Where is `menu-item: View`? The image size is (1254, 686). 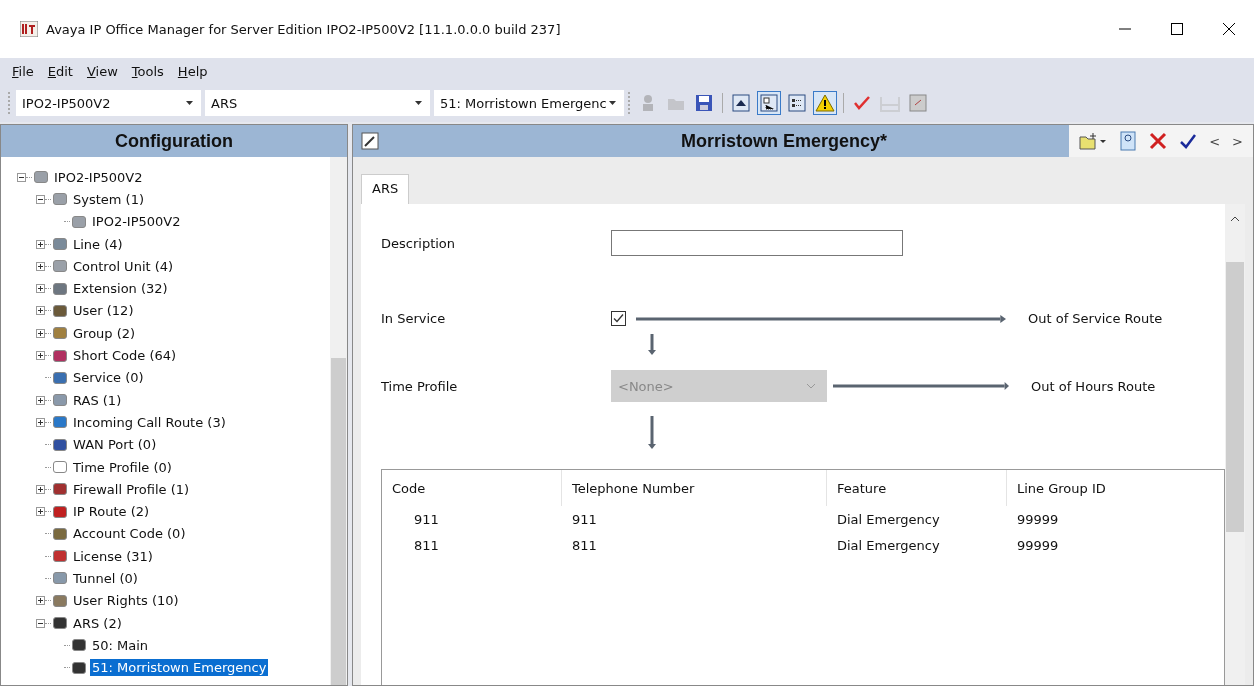
menu-item: View is located at coordinates (102, 71).